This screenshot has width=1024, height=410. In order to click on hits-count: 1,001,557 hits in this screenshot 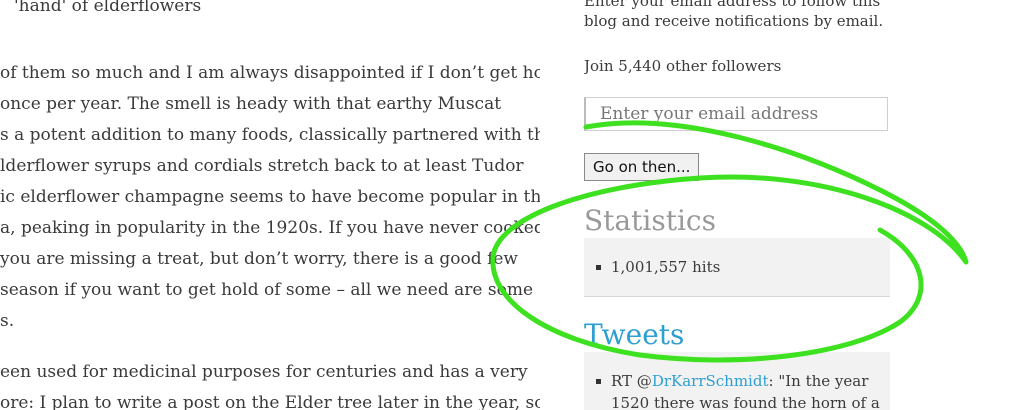, I will do `click(666, 267)`.